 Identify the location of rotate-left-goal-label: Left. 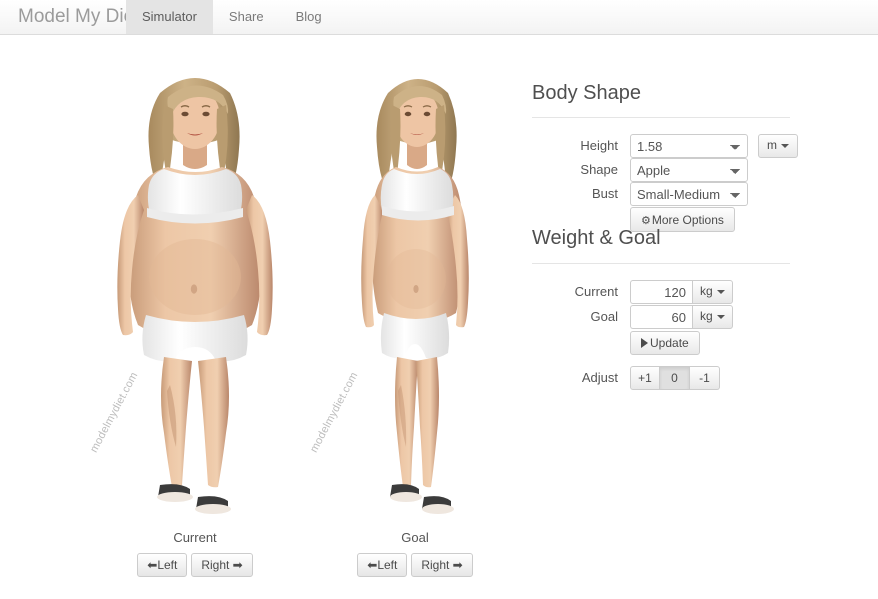
(387, 565).